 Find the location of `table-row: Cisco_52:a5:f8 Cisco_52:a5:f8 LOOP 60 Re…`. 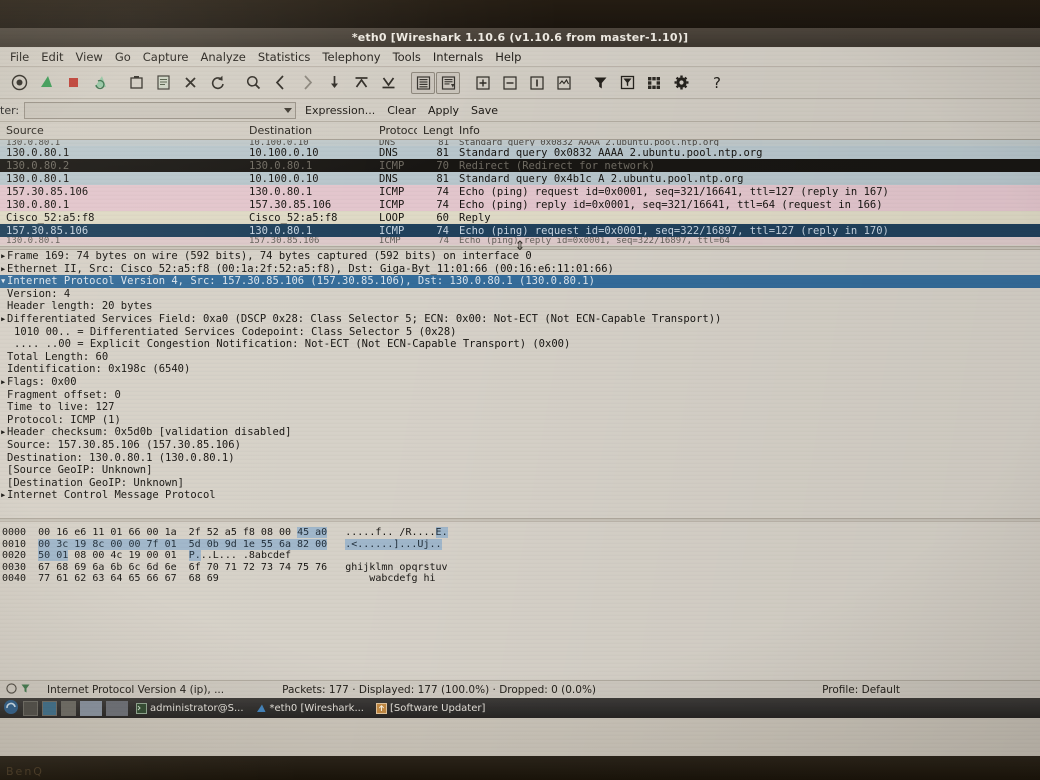

table-row: Cisco_52:a5:f8 Cisco_52:a5:f8 LOOP 60 Re… is located at coordinates (520, 217).